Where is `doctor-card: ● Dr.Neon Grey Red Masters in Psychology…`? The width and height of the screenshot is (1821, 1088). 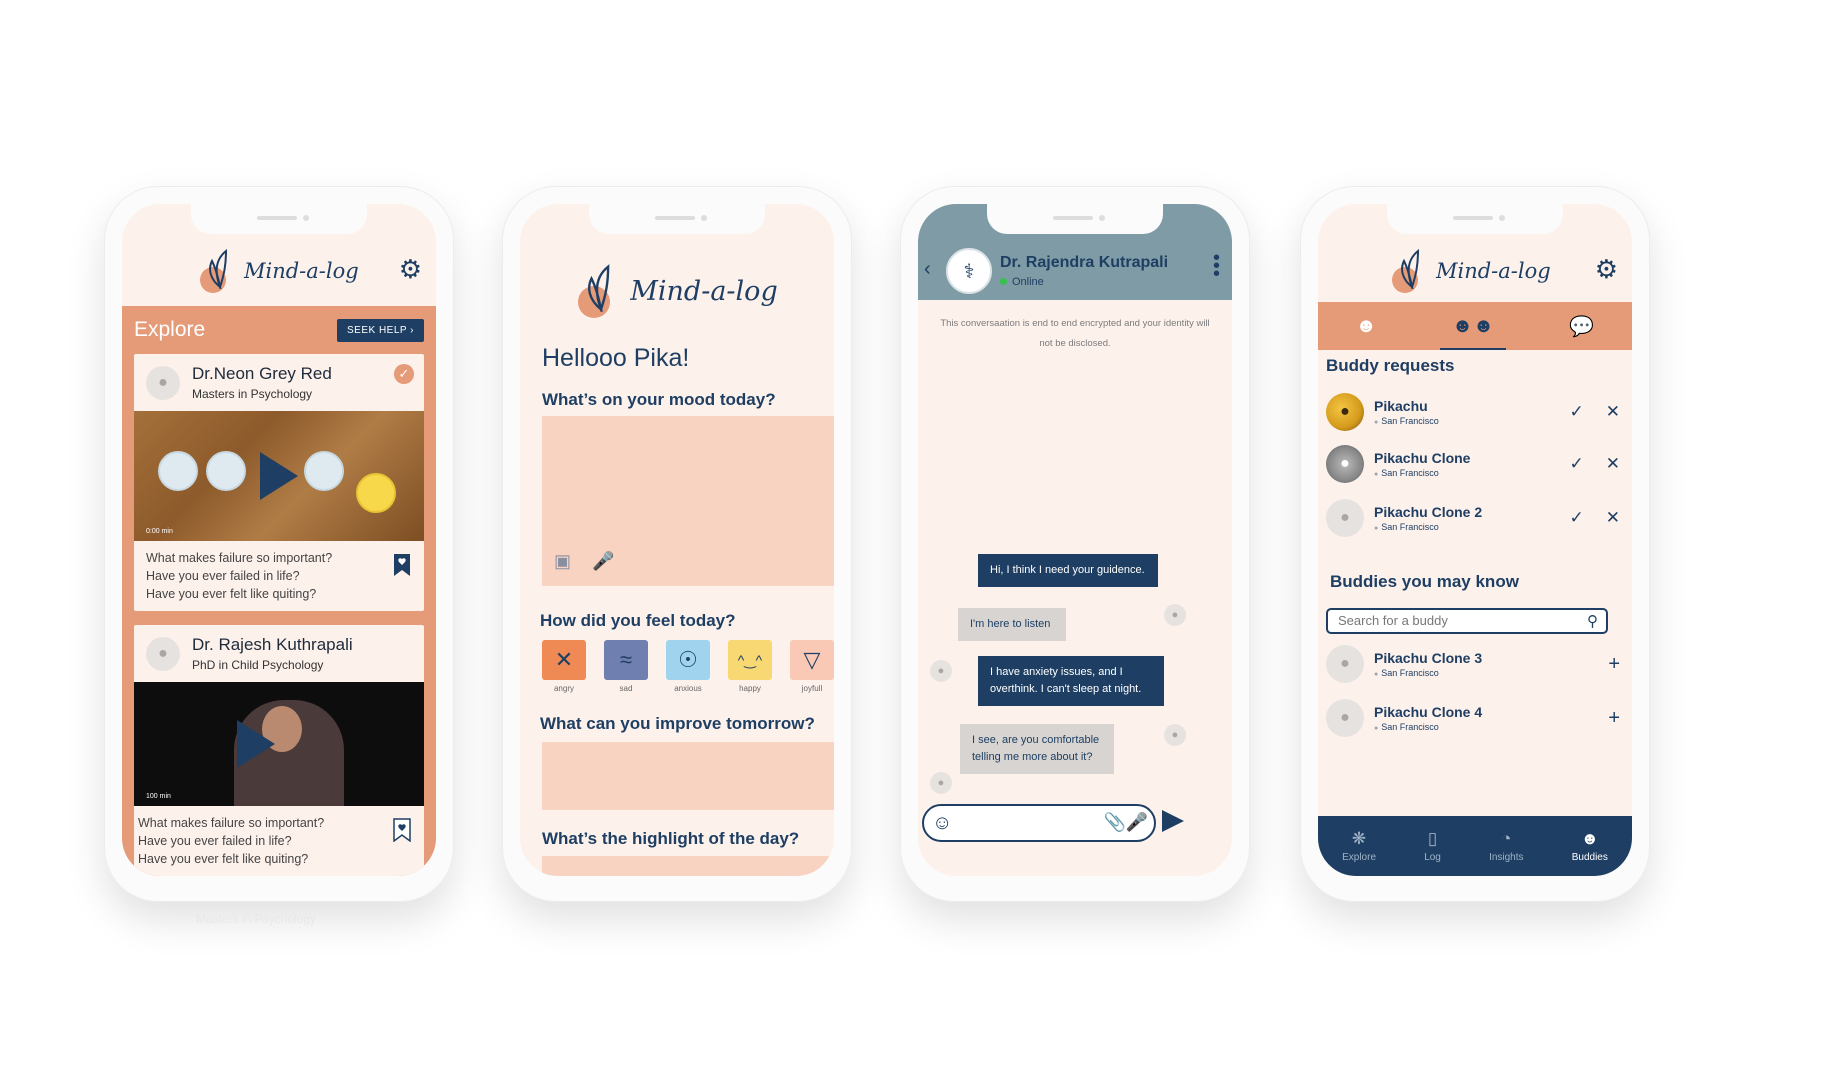 doctor-card: ● Dr.Neon Grey Red Masters in Psychology… is located at coordinates (279, 482).